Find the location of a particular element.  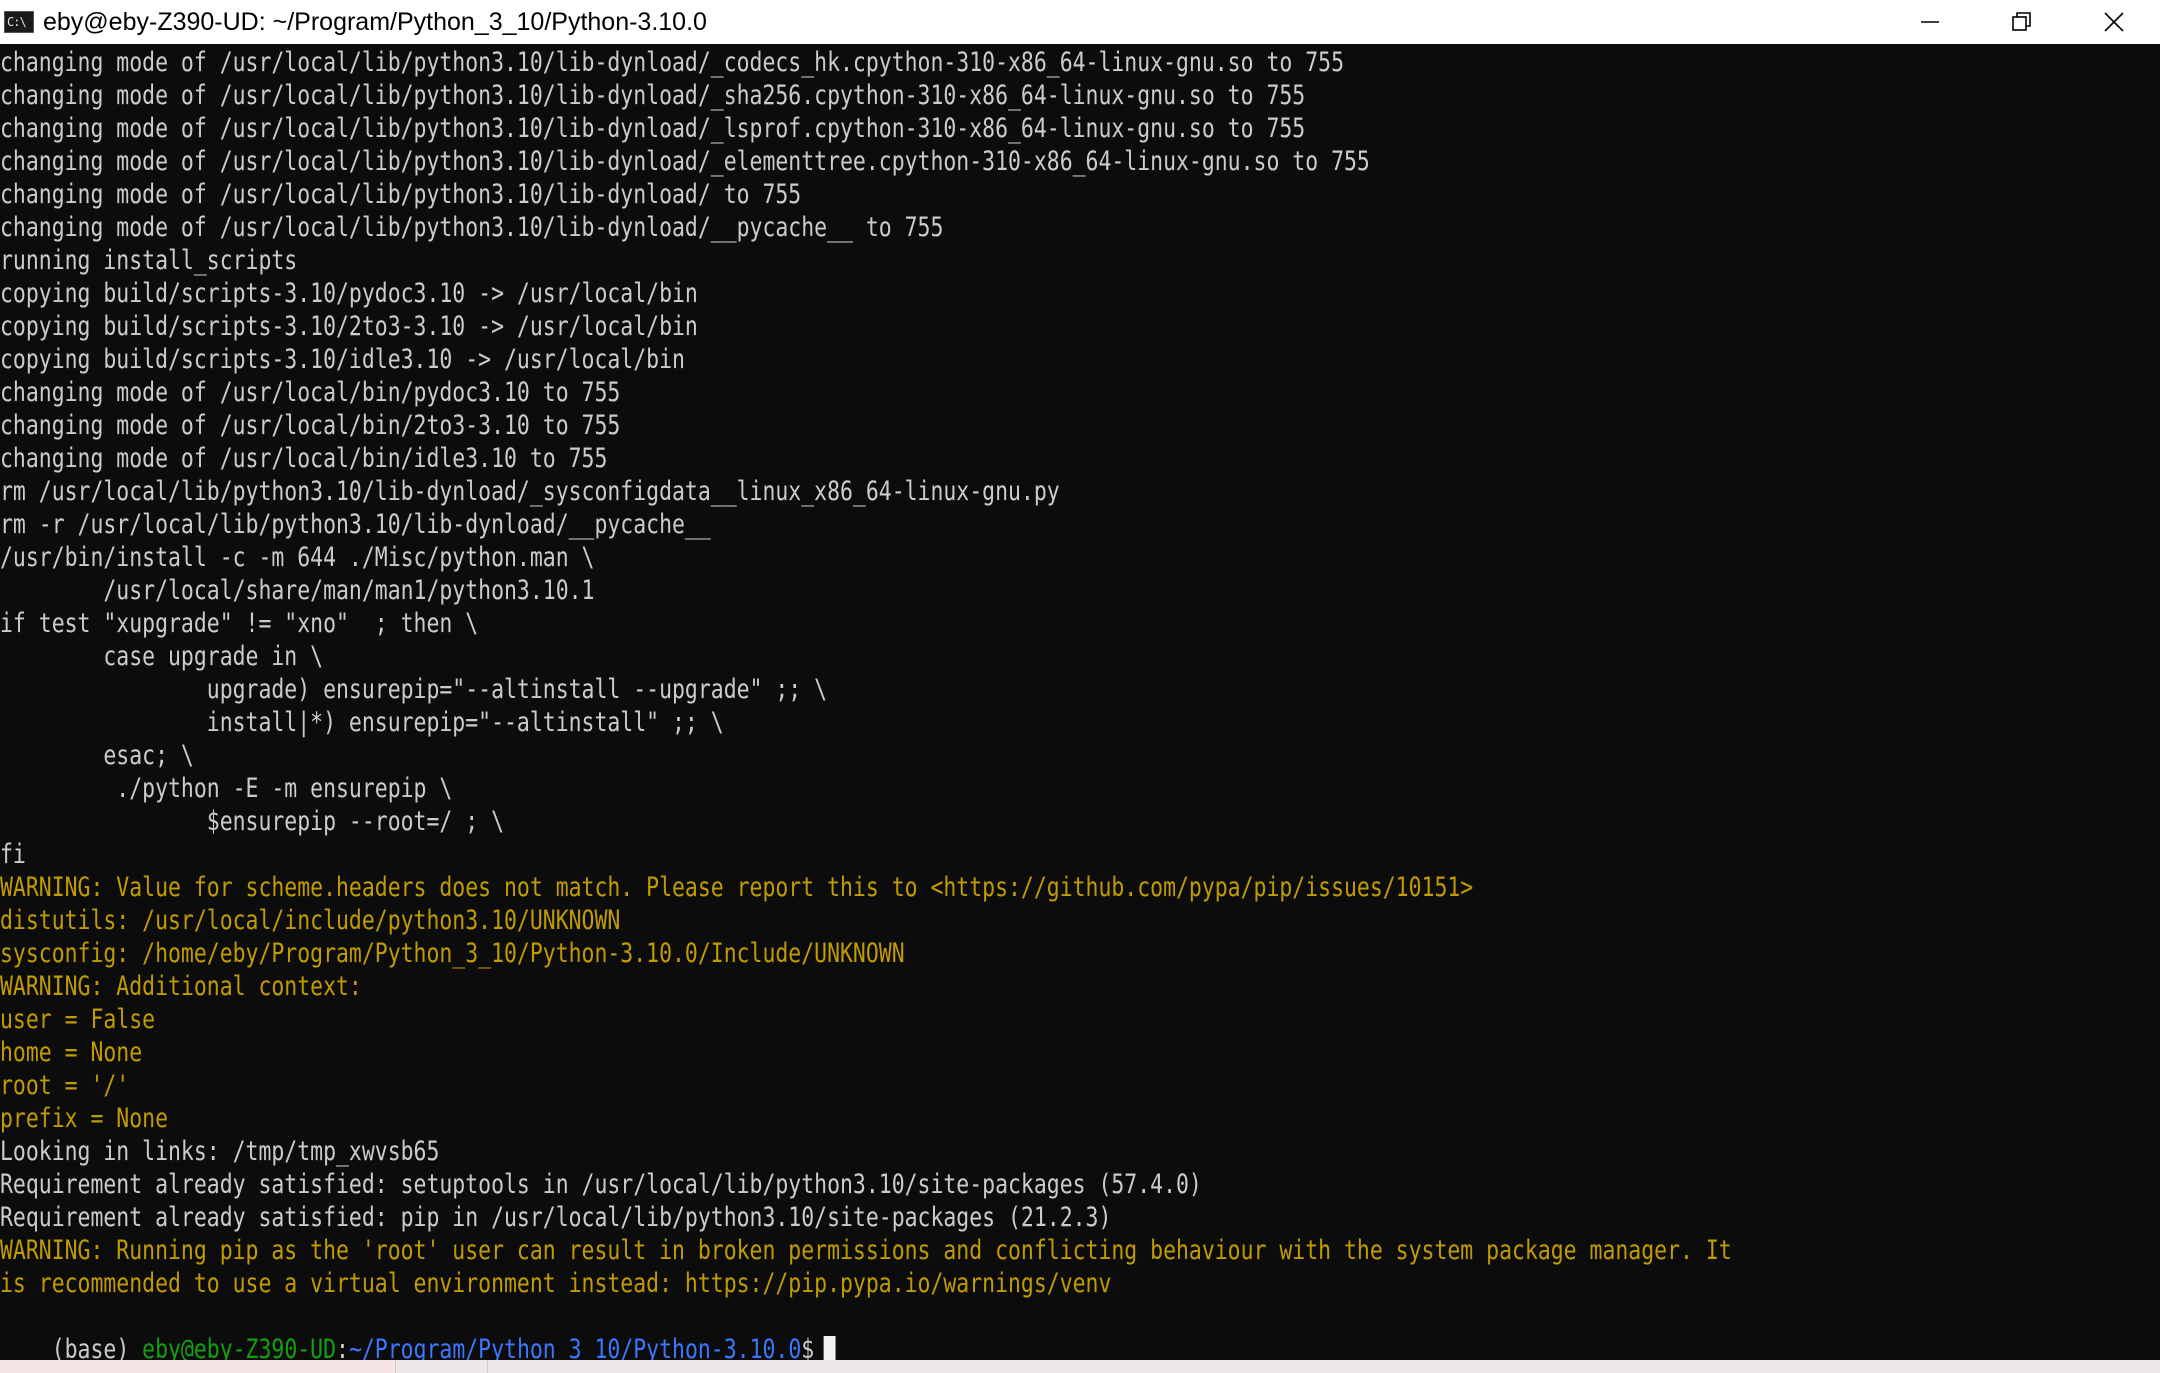

prompt-colon: : is located at coordinates (342, 1347).